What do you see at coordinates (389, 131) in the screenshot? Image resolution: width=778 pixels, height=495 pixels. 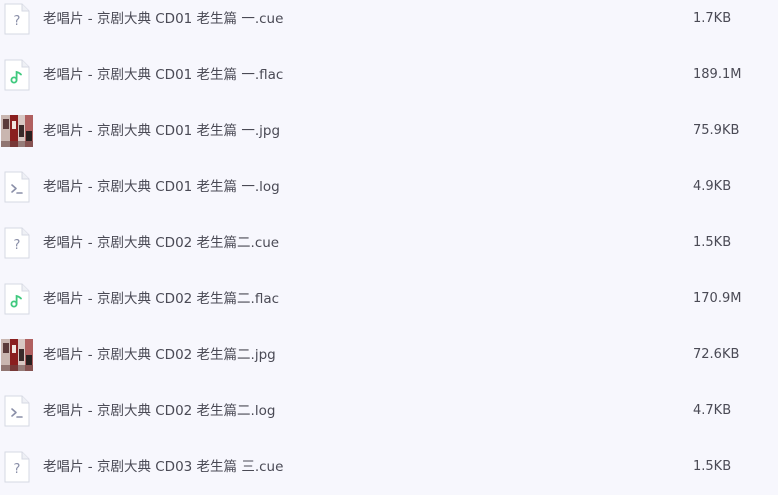 I see `file-row: 老唱片 - 京剧大典 CD01 老生篇 一.jpg 75.9KB` at bounding box center [389, 131].